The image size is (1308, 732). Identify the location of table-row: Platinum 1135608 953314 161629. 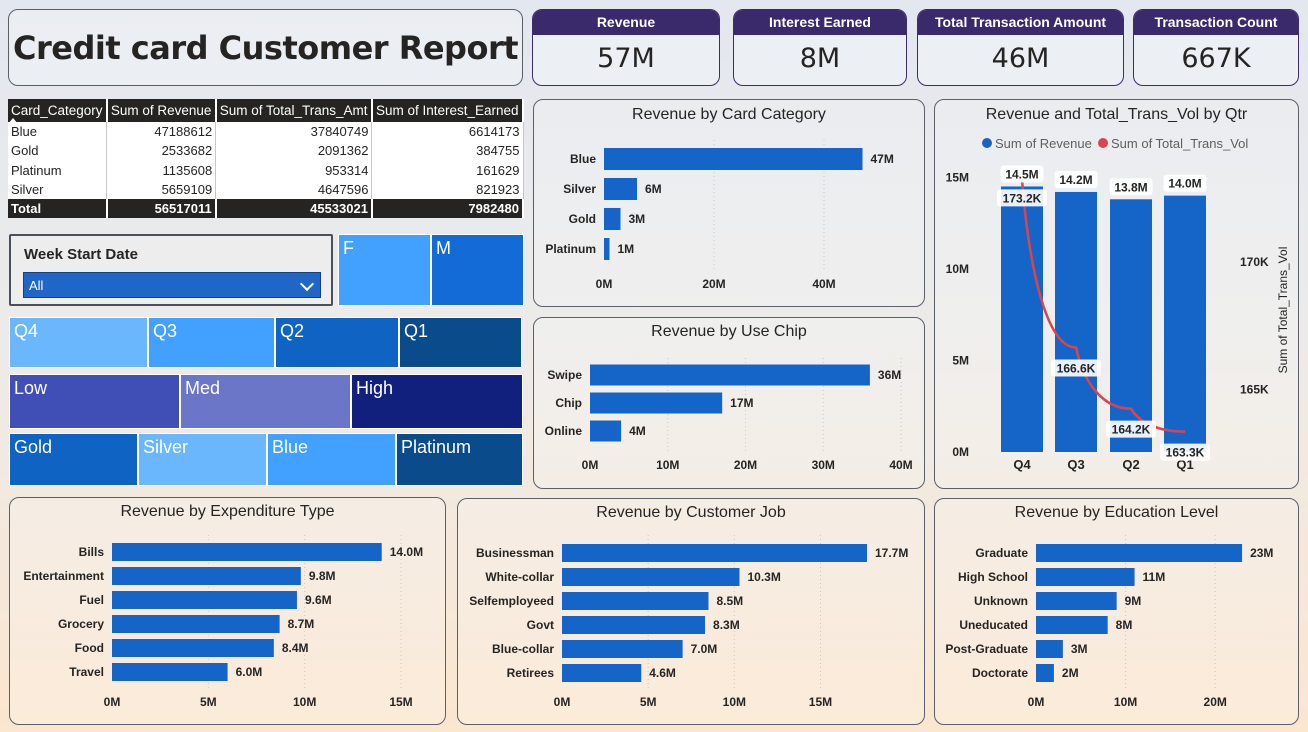
(266, 170).